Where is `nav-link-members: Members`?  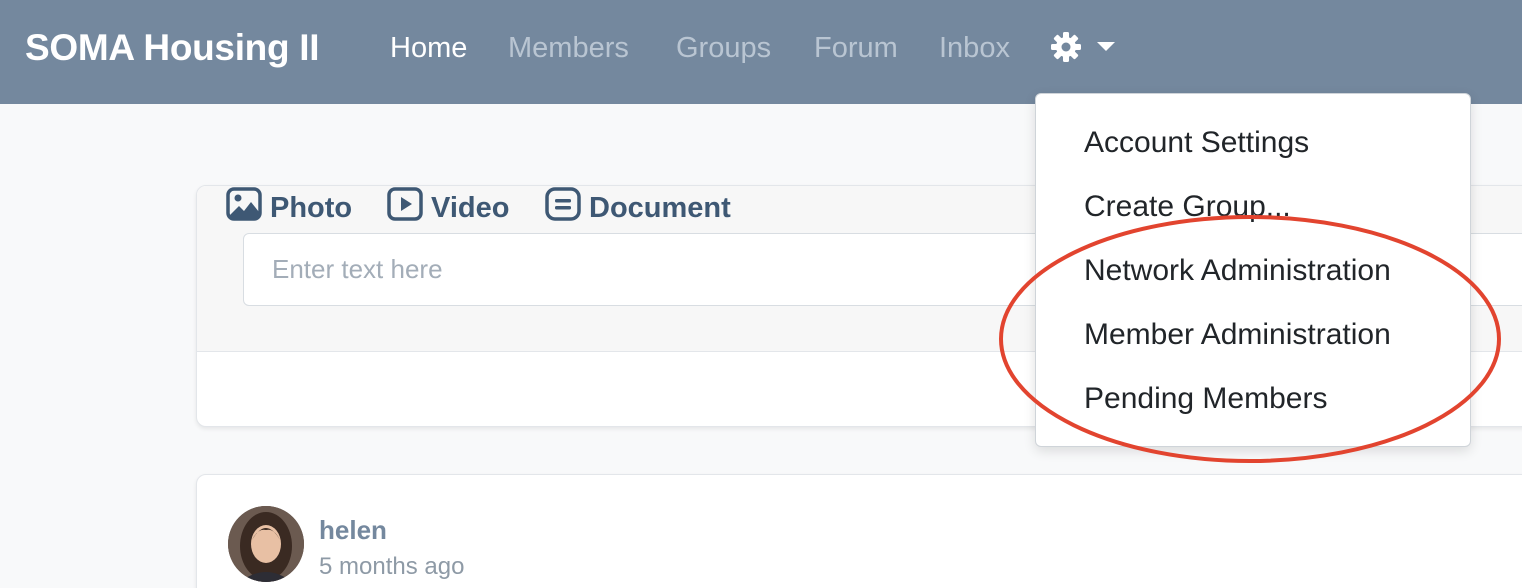
nav-link-members: Members is located at coordinates (568, 48).